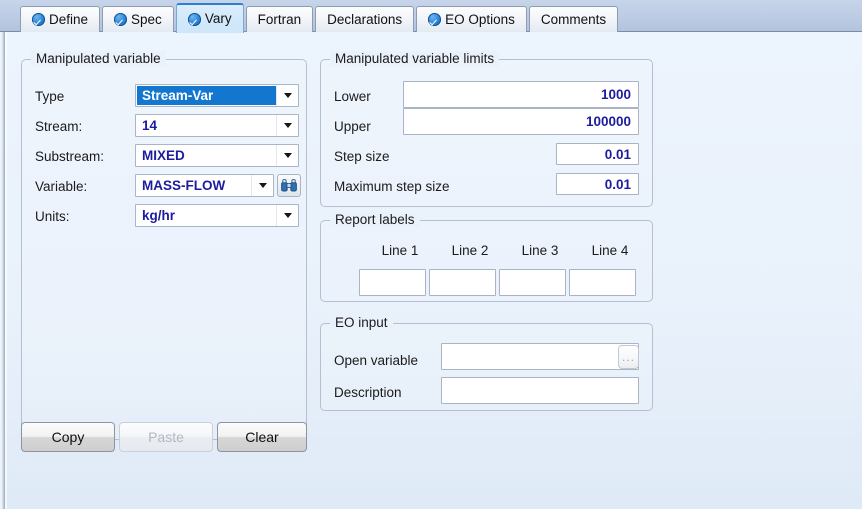 Image resolution: width=862 pixels, height=509 pixels. Describe the element at coordinates (376, 360) in the screenshot. I see `open-variable-label: Open variable` at that location.